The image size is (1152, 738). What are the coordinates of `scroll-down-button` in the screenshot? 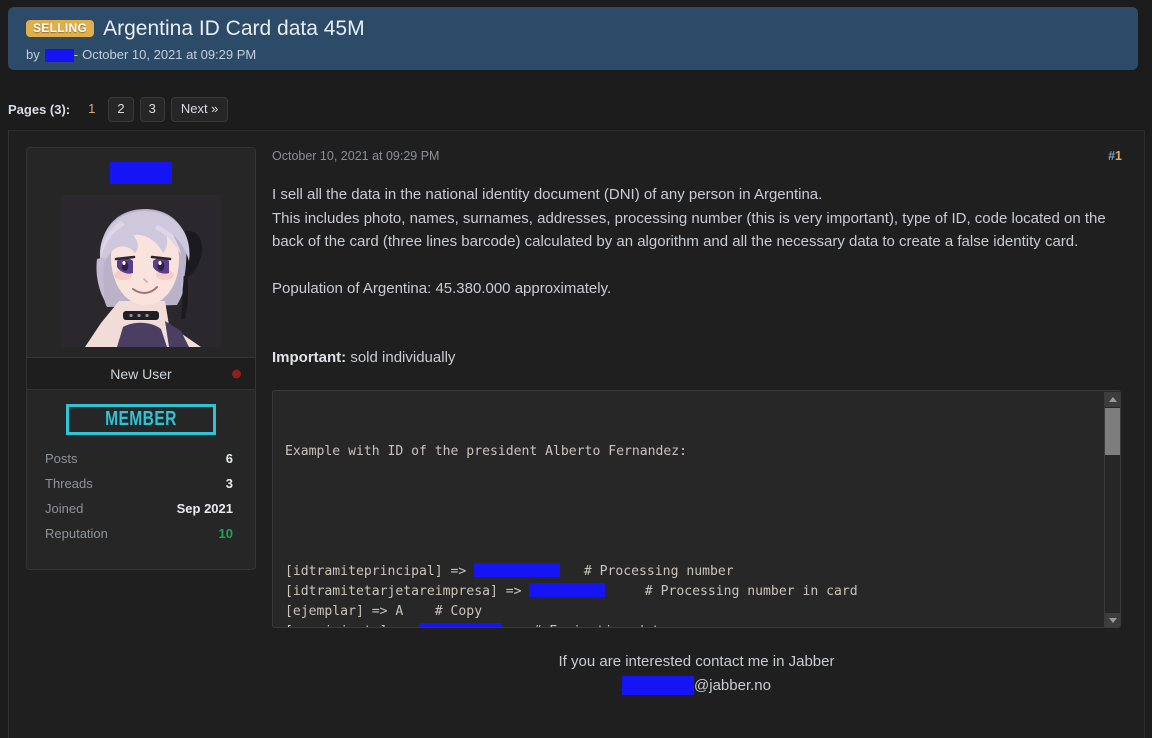 It's located at (1112, 619).